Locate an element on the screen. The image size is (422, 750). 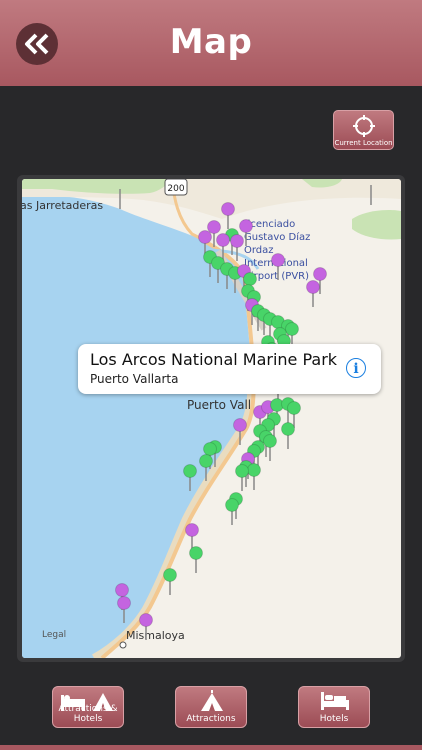
info-icon: i is located at coordinates (356, 368).